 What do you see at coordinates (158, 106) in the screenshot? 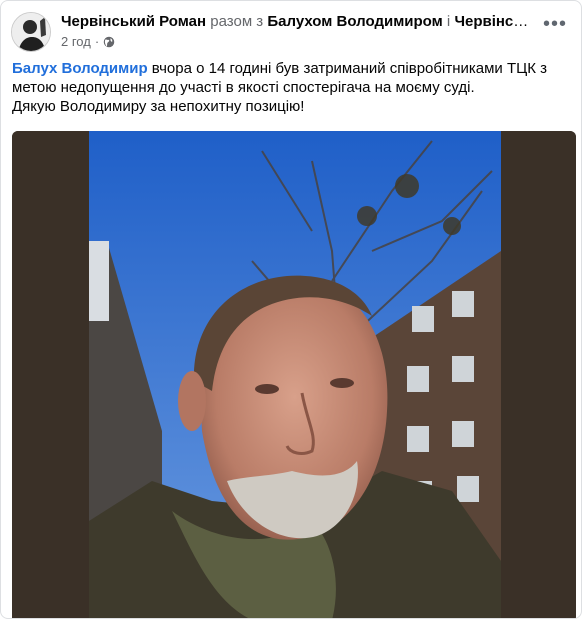
I see `post-text-line-3: Дякую Володимиру за непохитну позицію!` at bounding box center [158, 106].